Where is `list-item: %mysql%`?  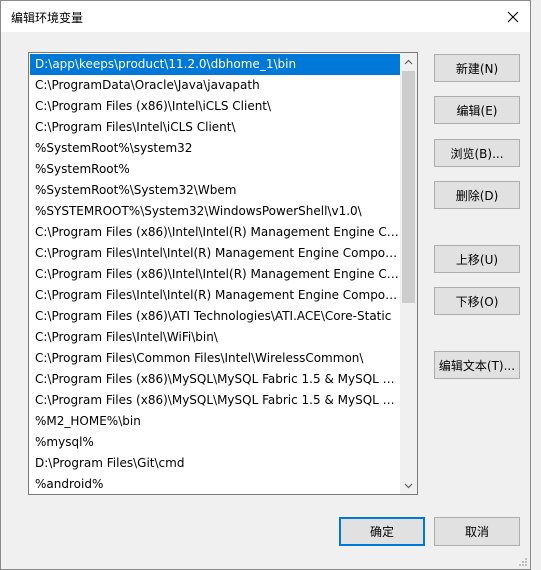
list-item: %mysql% is located at coordinates (215, 442).